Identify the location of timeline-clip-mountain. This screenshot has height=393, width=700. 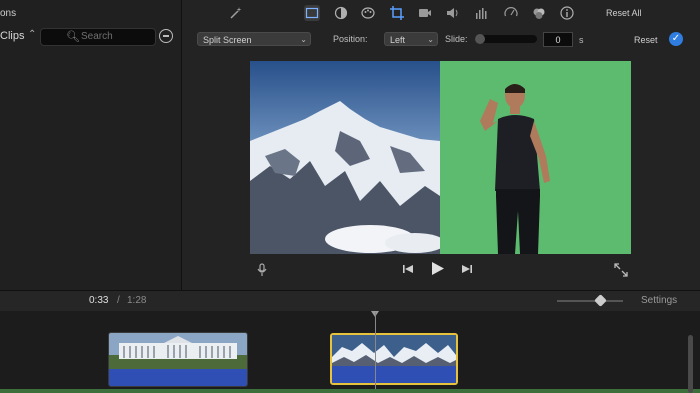
(394, 359).